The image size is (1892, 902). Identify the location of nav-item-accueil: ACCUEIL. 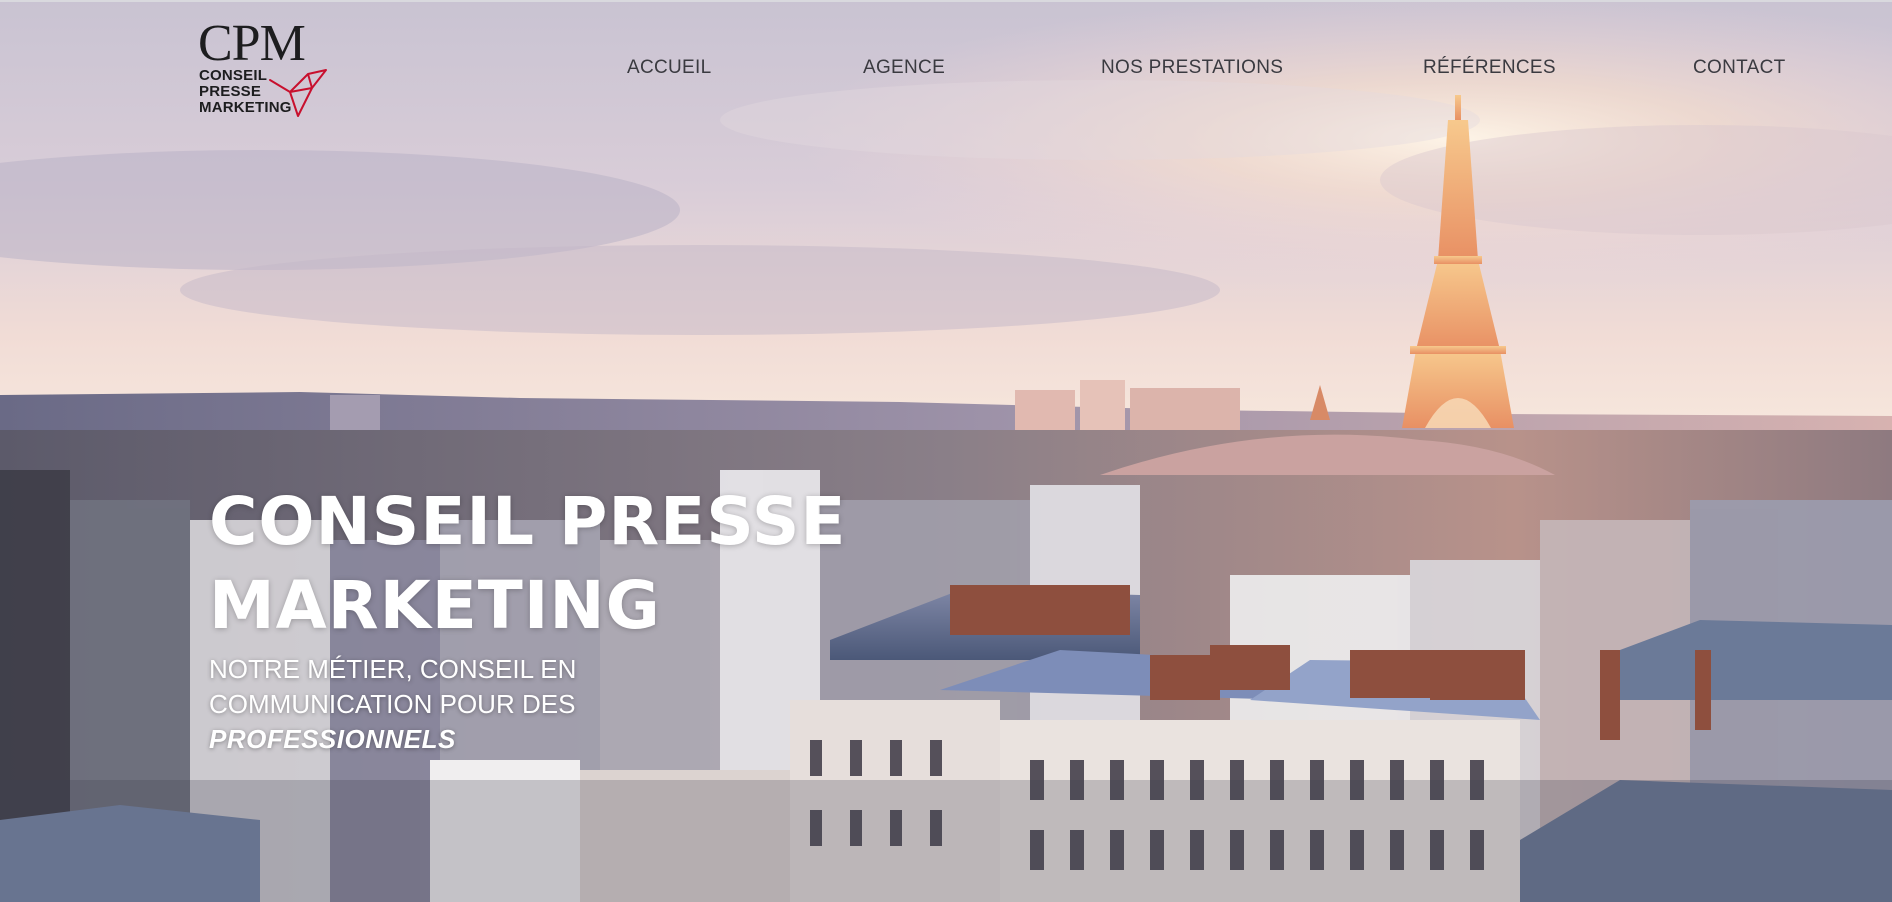
(669, 68).